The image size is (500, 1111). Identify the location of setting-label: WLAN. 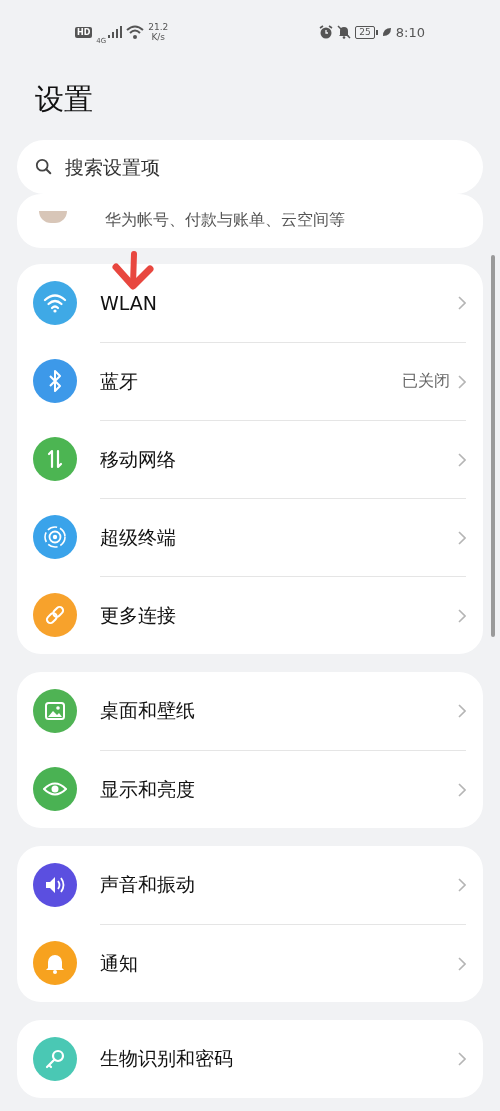
(129, 303).